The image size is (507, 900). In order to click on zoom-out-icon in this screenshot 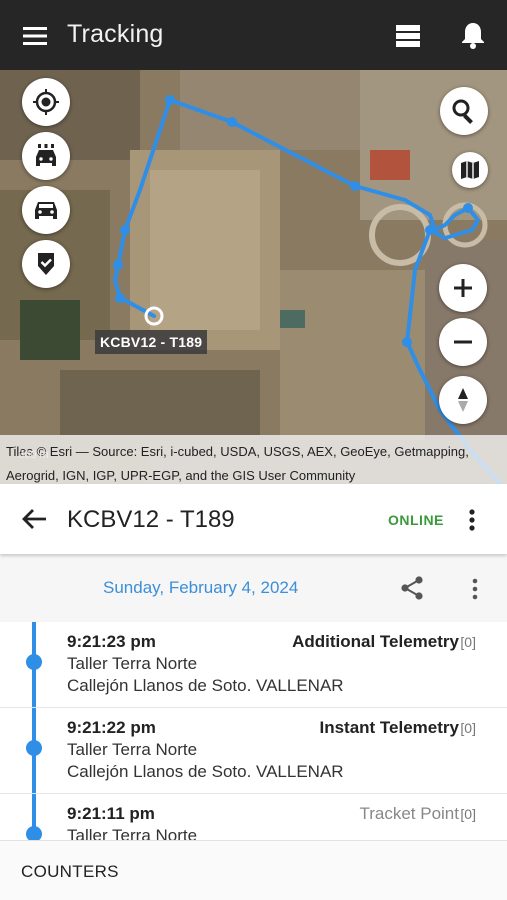, I will do `click(463, 342)`.